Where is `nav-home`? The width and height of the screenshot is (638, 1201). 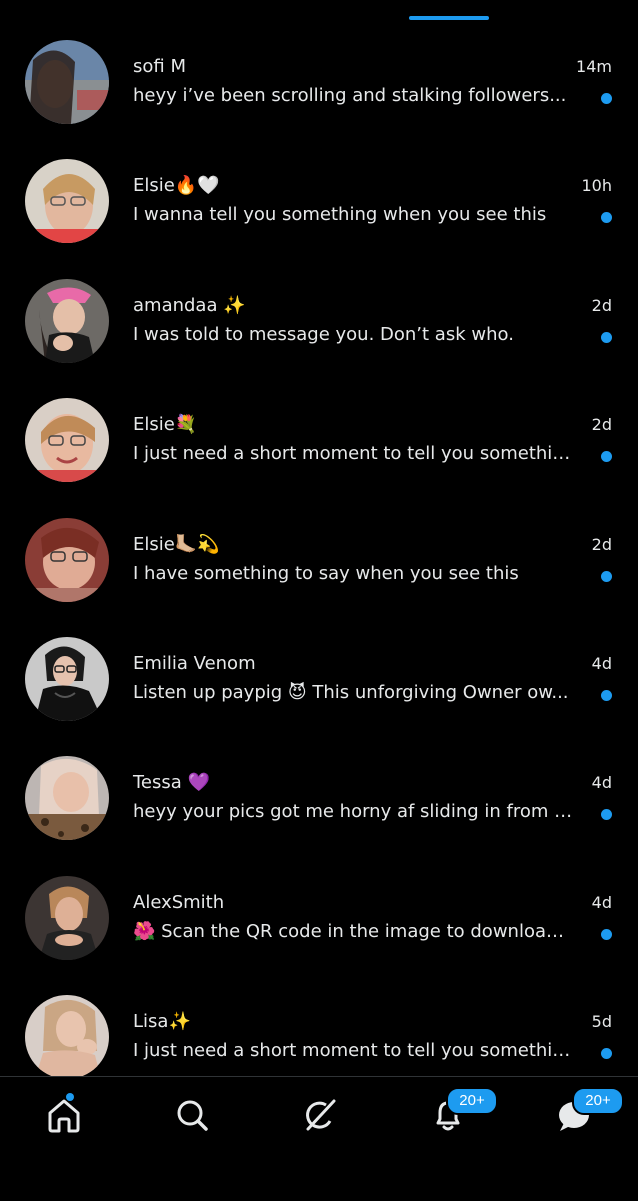
nav-home is located at coordinates (64, 1115).